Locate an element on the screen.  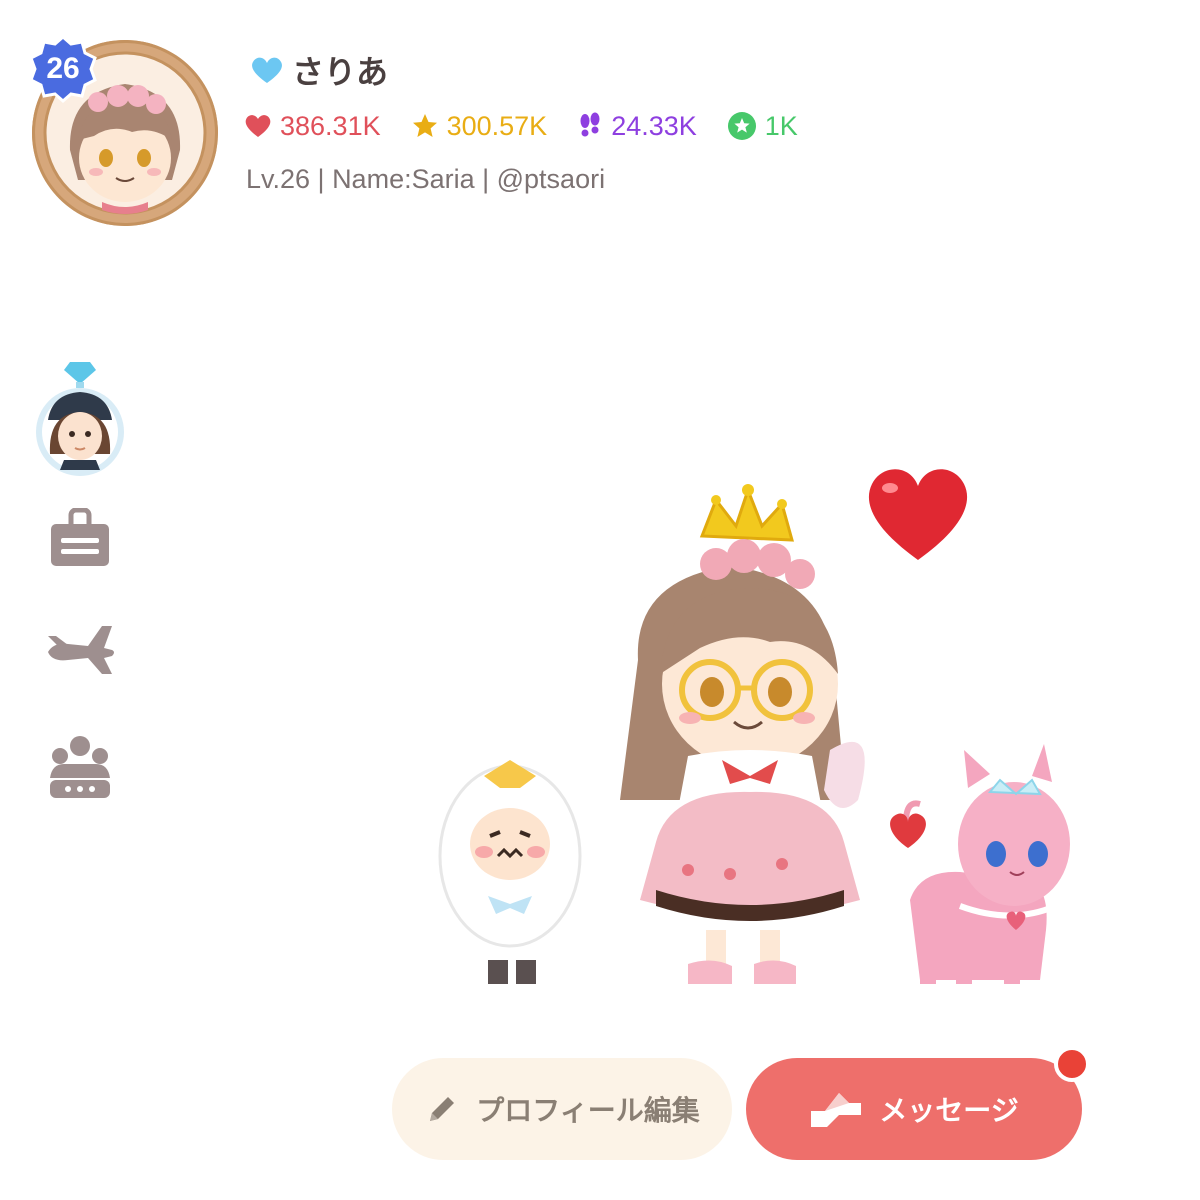
side-item-character is located at coordinates (80, 418).